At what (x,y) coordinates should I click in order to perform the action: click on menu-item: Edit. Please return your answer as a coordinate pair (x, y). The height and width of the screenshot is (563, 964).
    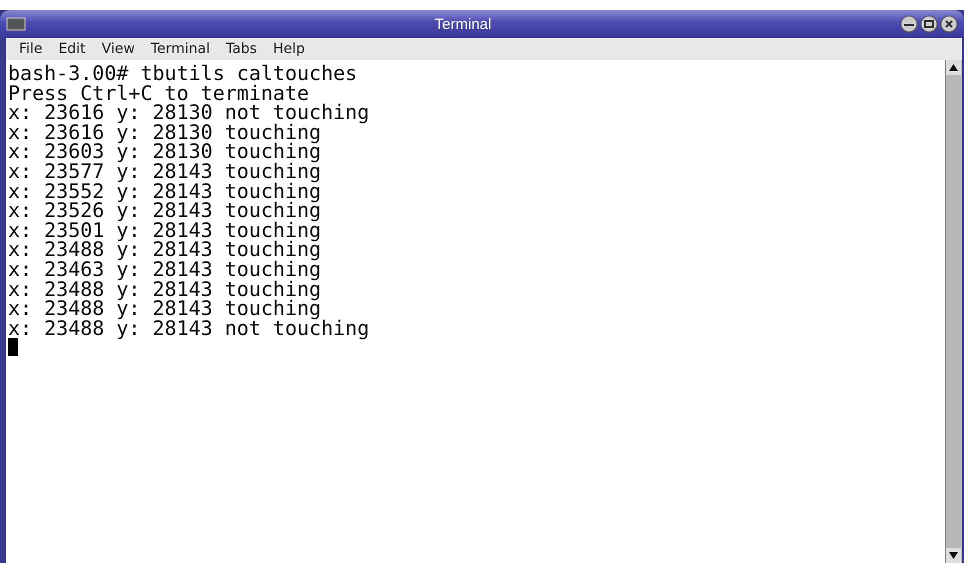
    Looking at the image, I should click on (72, 49).